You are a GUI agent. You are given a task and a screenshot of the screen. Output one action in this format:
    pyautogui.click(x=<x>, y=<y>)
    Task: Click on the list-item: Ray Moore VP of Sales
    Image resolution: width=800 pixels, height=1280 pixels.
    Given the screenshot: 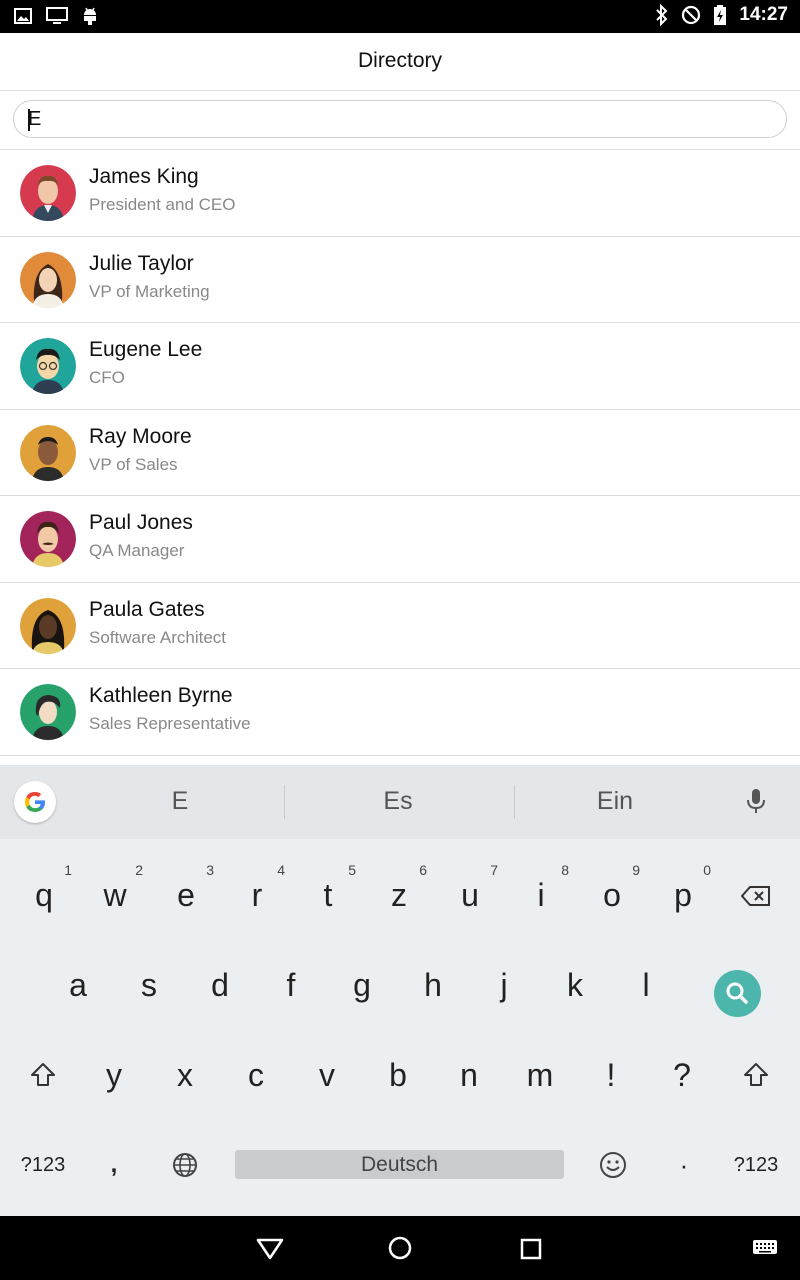 What is the action you would take?
    pyautogui.click(x=400, y=452)
    